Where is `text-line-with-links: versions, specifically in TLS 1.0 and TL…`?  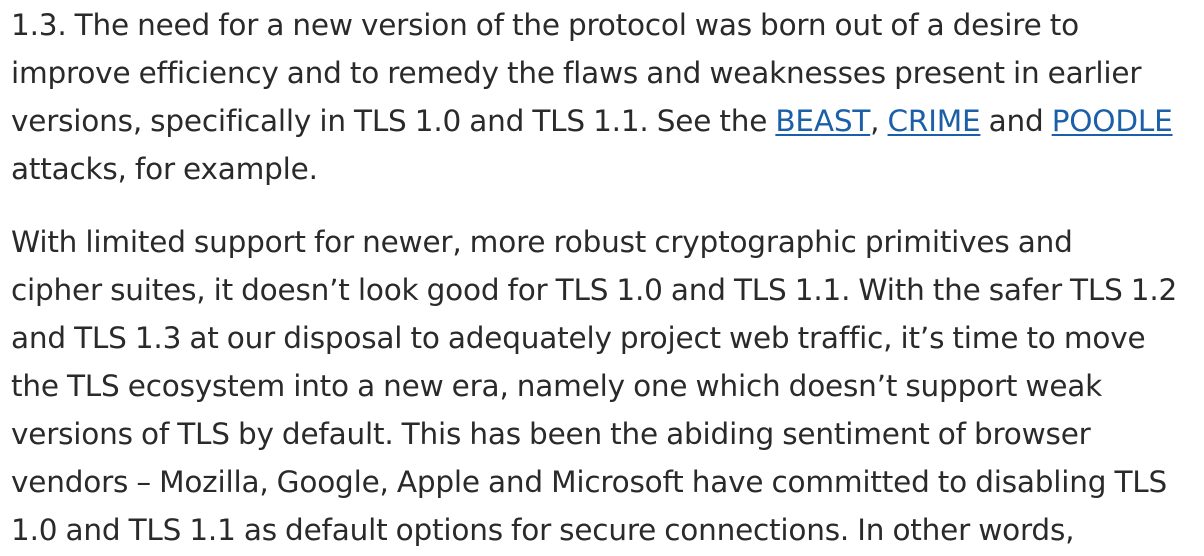
text-line-with-links: versions, specifically in TLS 1.0 and TL… is located at coordinates (592, 121).